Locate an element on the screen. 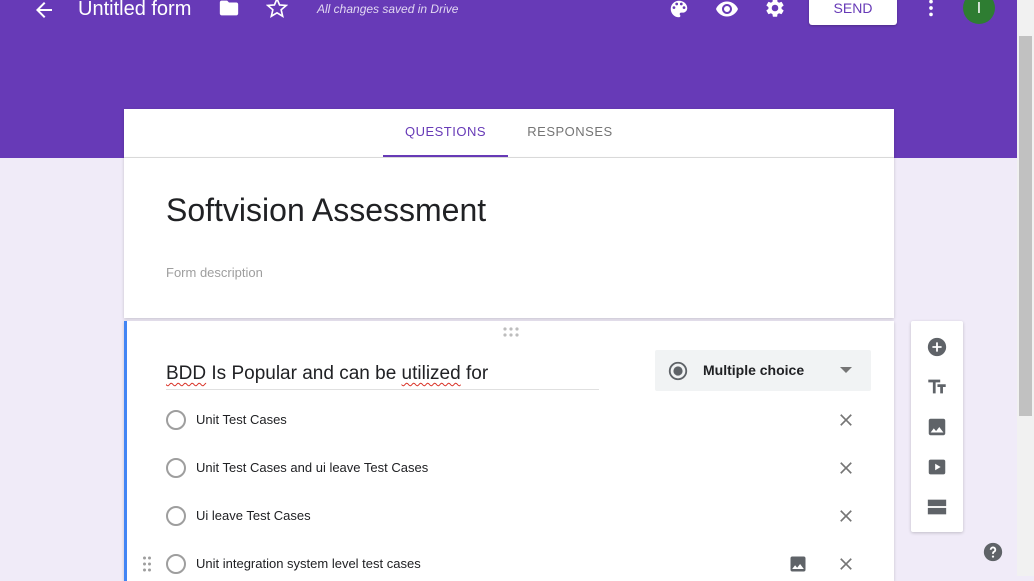  option-label: Unit Test Cases is located at coordinates (241, 419).